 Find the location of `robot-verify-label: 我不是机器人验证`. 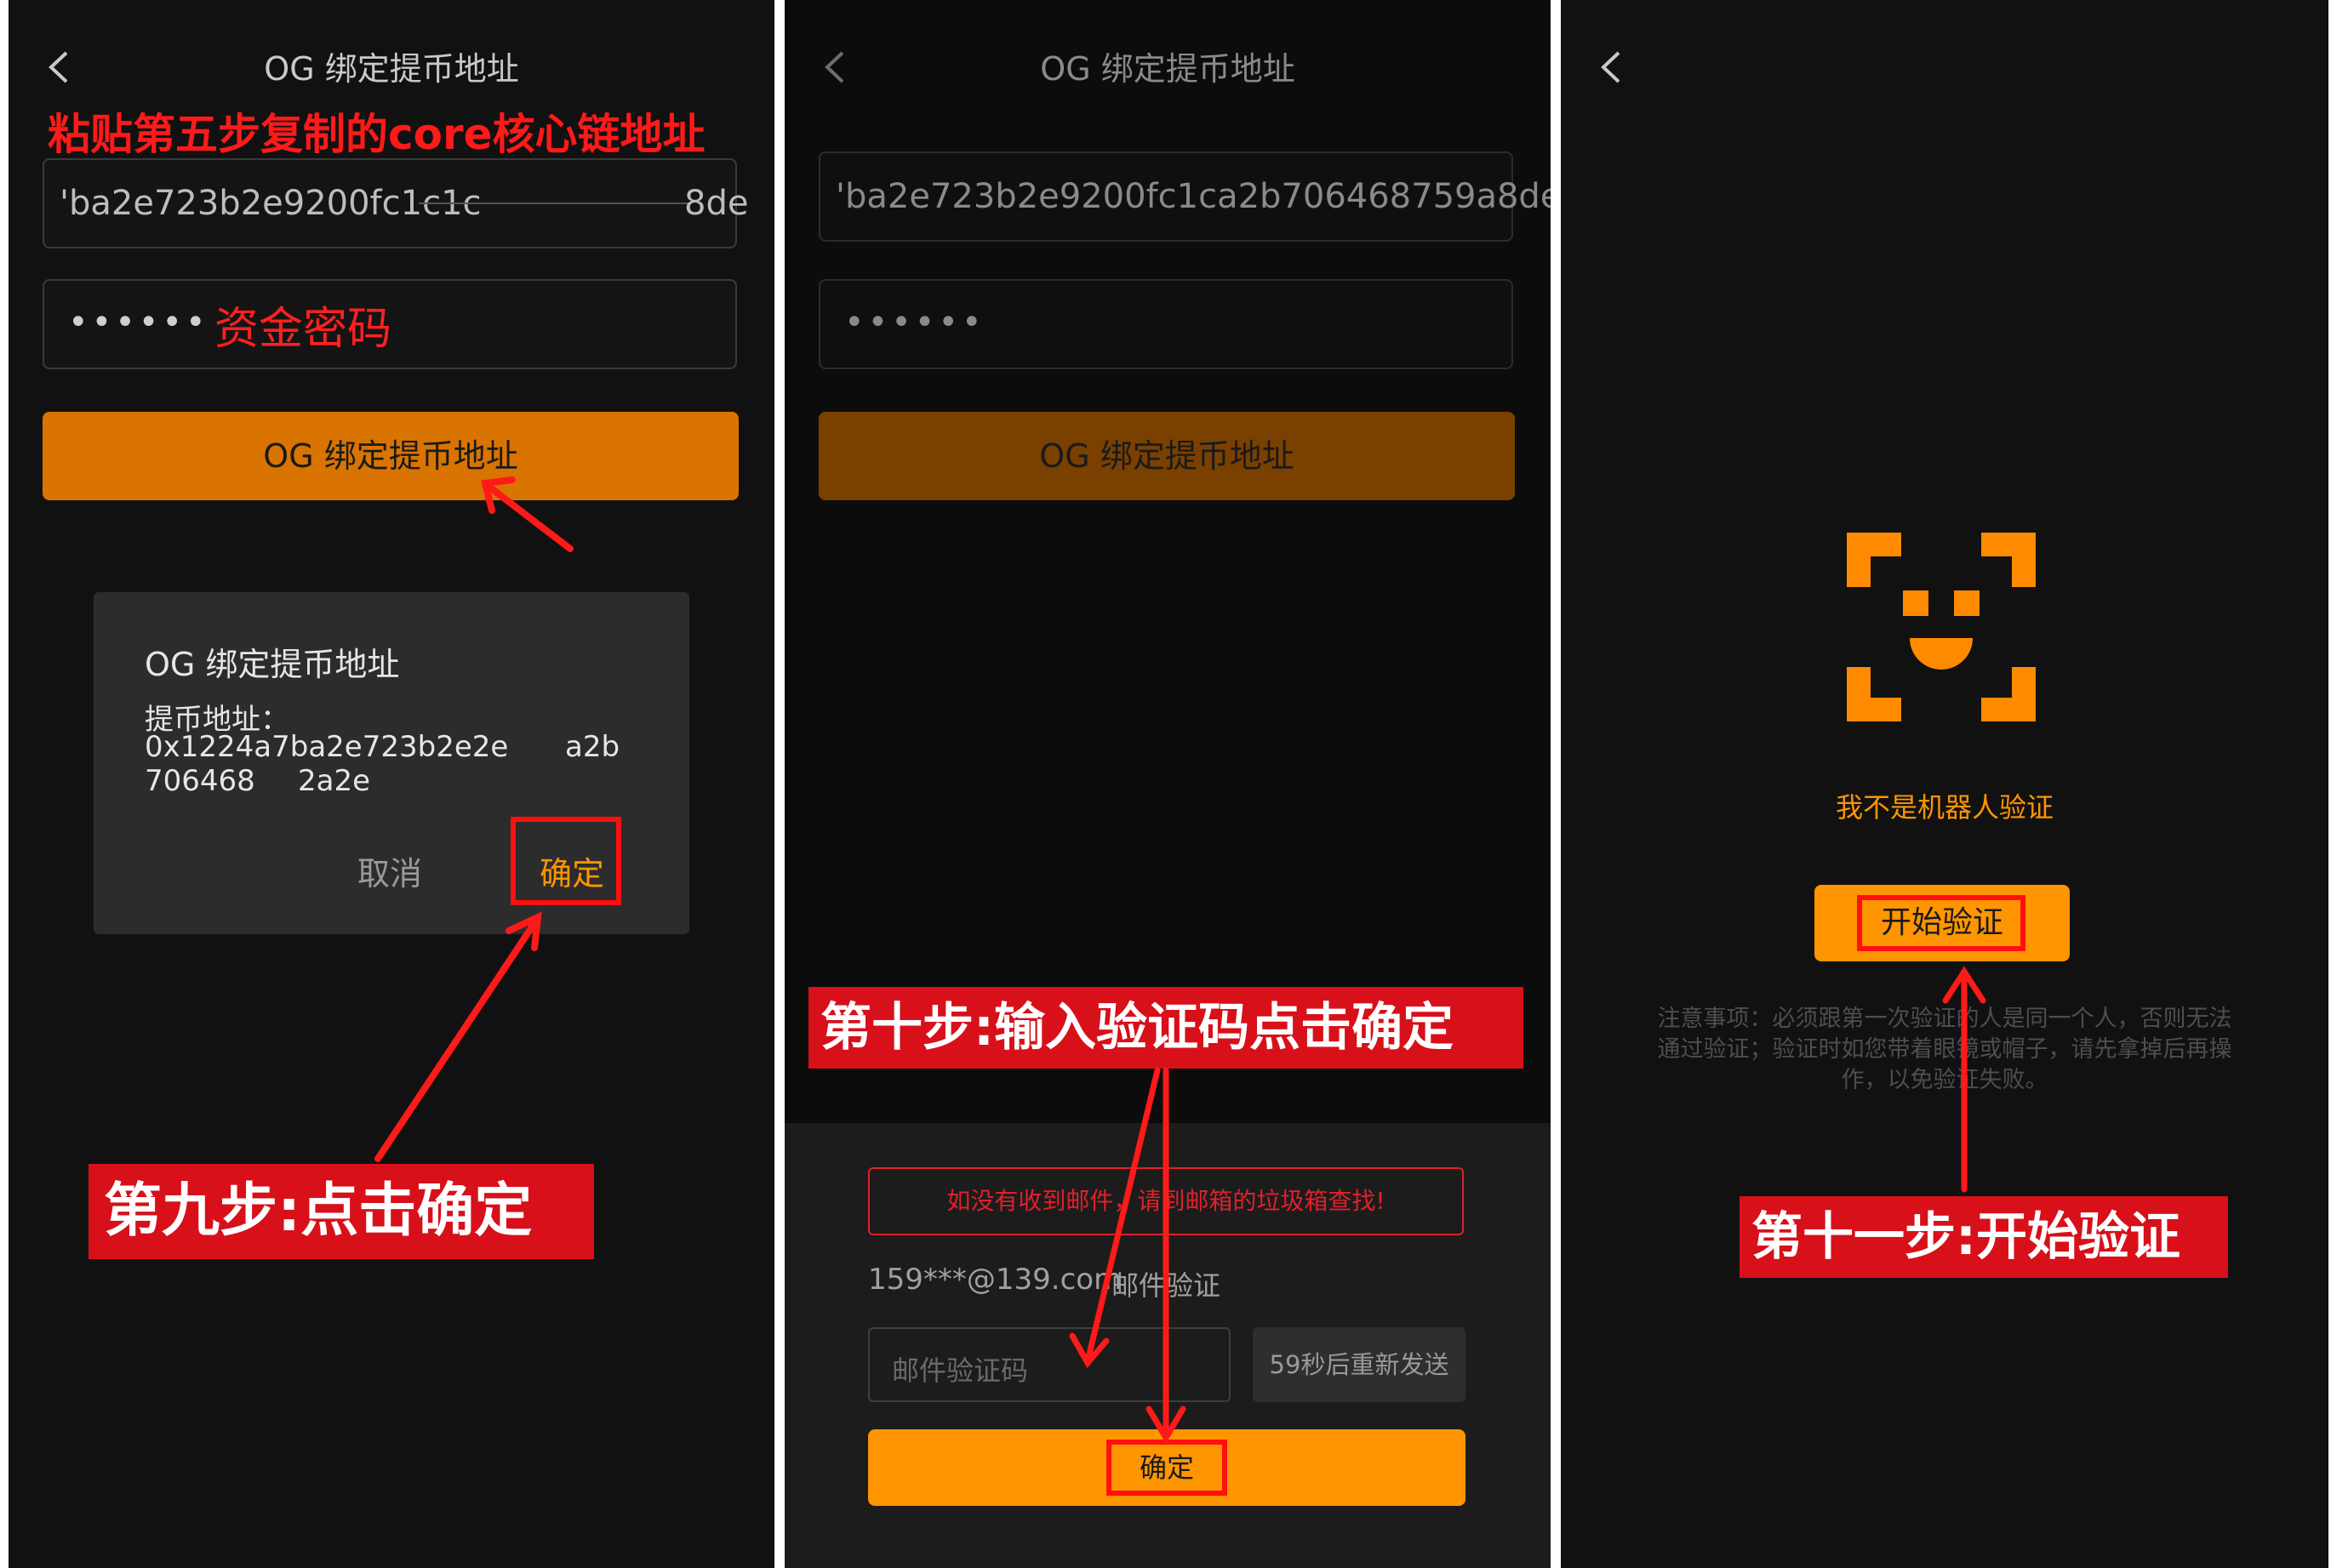

robot-verify-label: 我不是机器人验证 is located at coordinates (1944, 807).